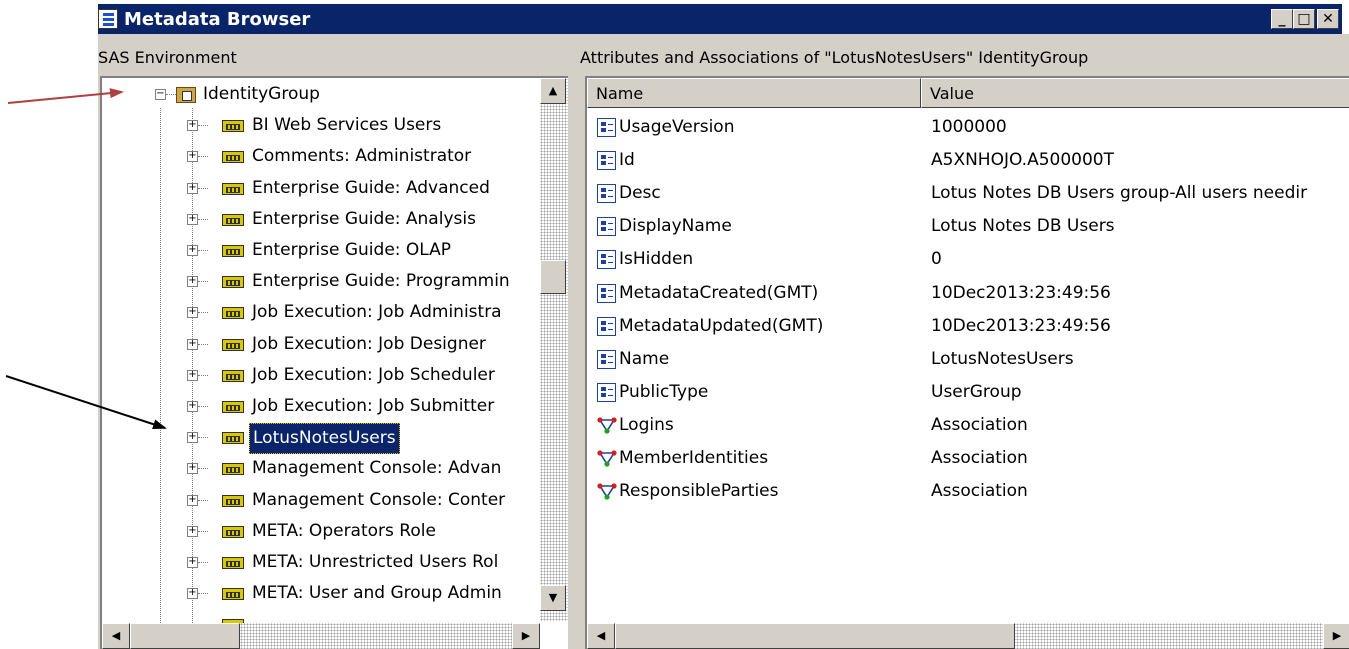 Image resolution: width=1349 pixels, height=649 pixels. Describe the element at coordinates (86, 402) in the screenshot. I see `black-annotation-arrow` at that location.